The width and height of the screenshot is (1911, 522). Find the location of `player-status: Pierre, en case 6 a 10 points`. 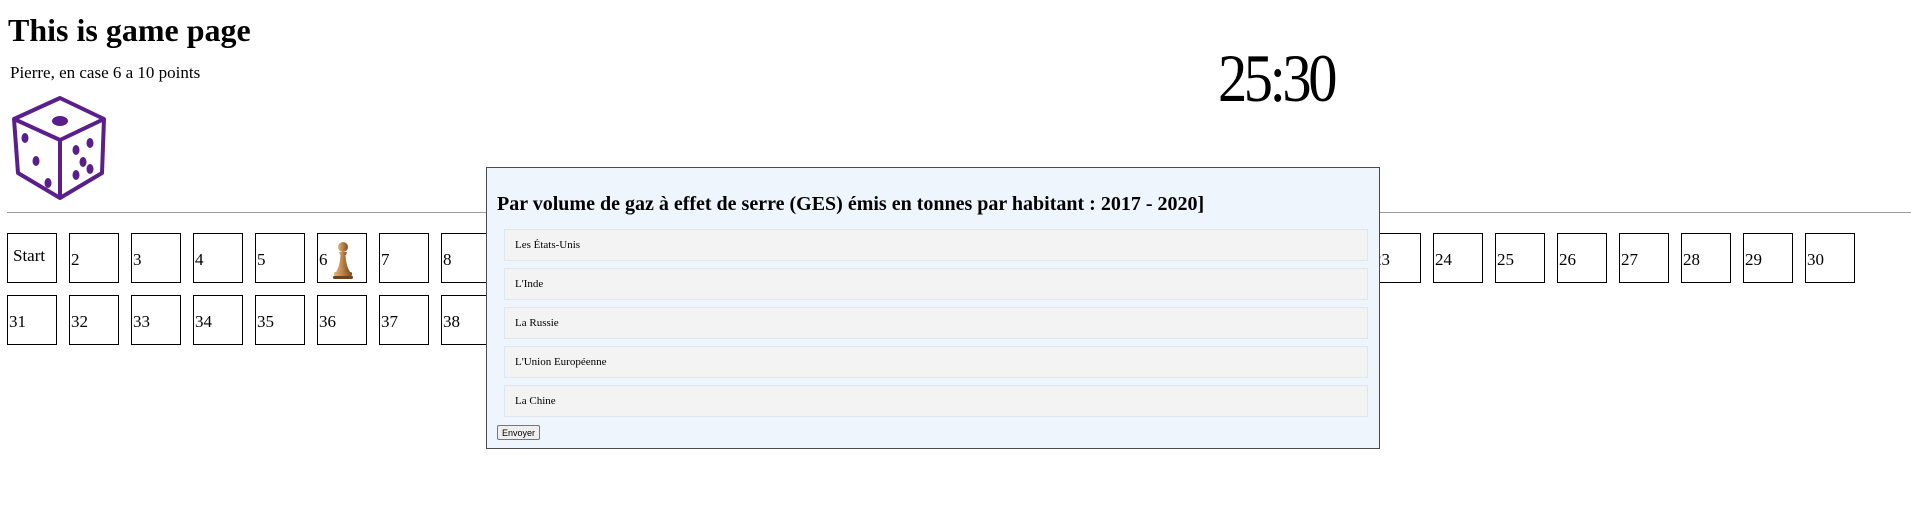

player-status: Pierre, en case 6 a 10 points is located at coordinates (105, 72).